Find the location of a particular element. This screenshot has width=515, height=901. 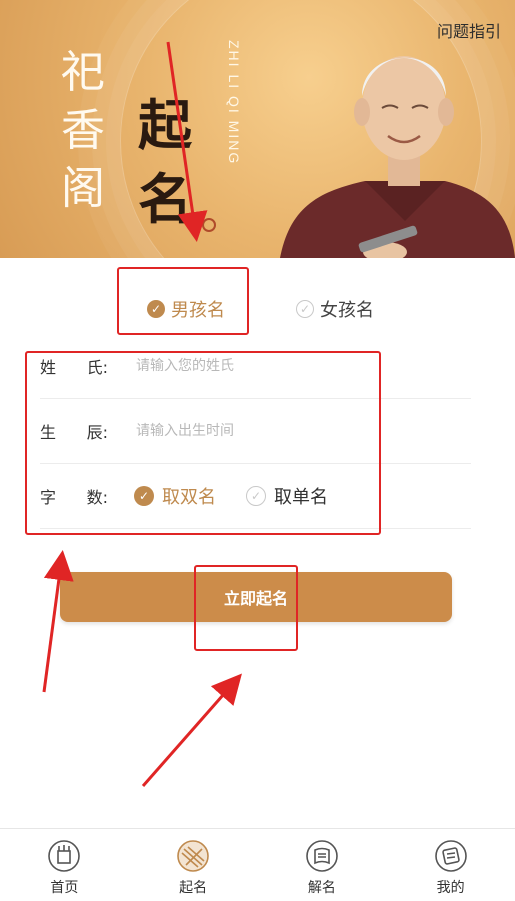

home-icon is located at coordinates (64, 856).